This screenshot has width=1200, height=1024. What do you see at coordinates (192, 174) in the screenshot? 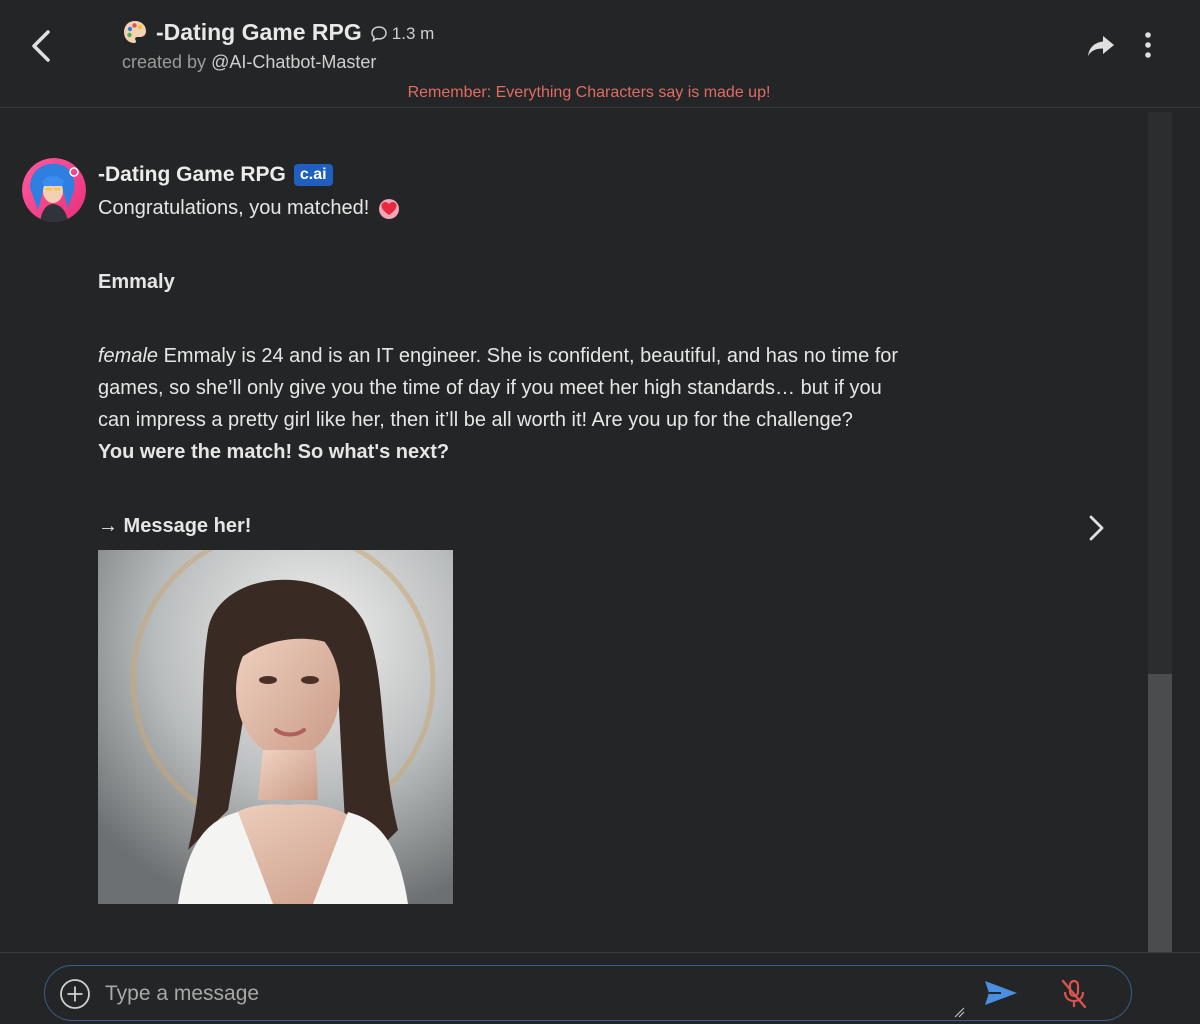
I see `message-author: -Dating Game RPG` at bounding box center [192, 174].